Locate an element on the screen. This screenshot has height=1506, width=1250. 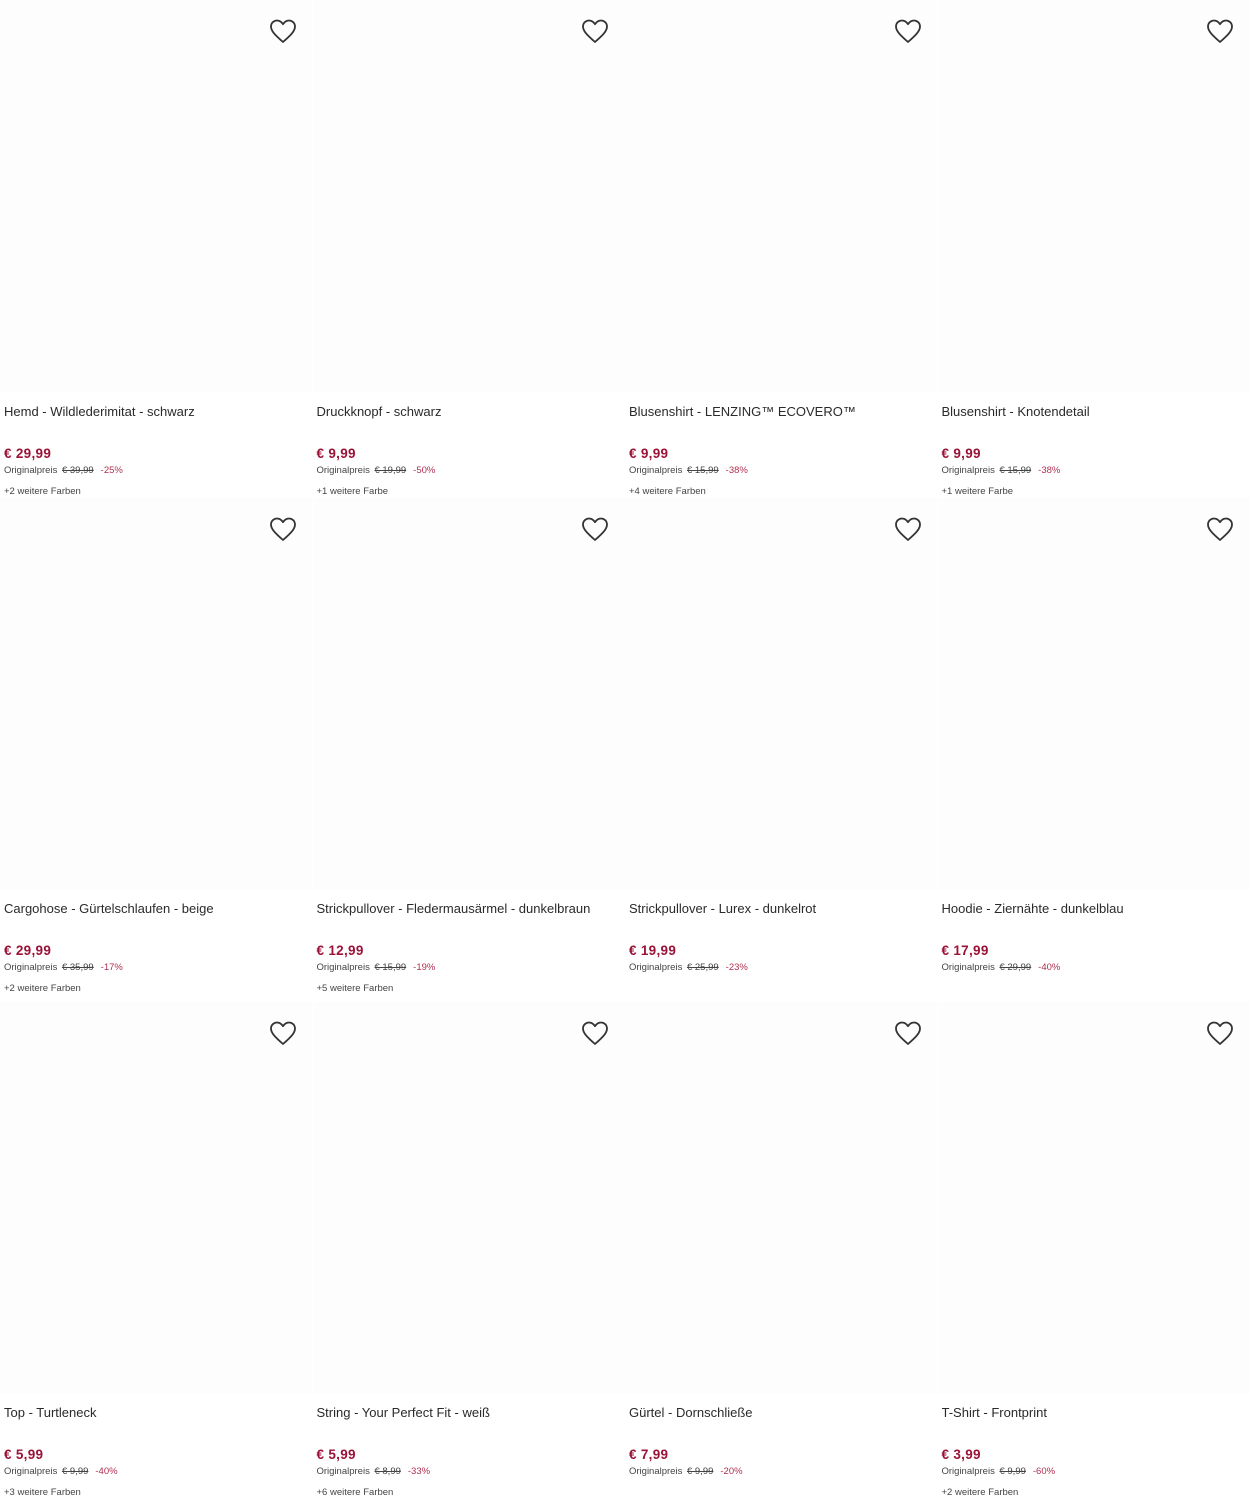
discount-badge: -23% is located at coordinates (736, 967).